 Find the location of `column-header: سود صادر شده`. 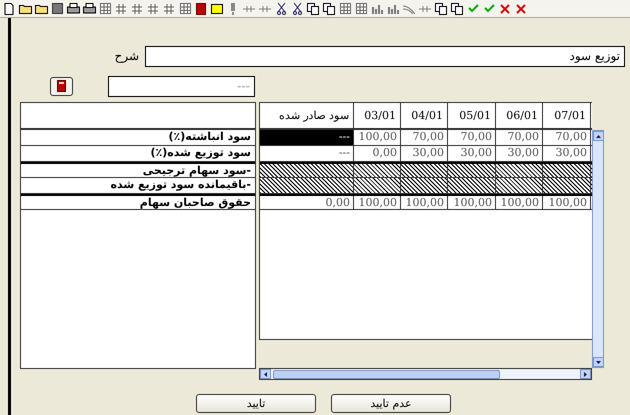

column-header: سود صادر شده is located at coordinates (307, 115).